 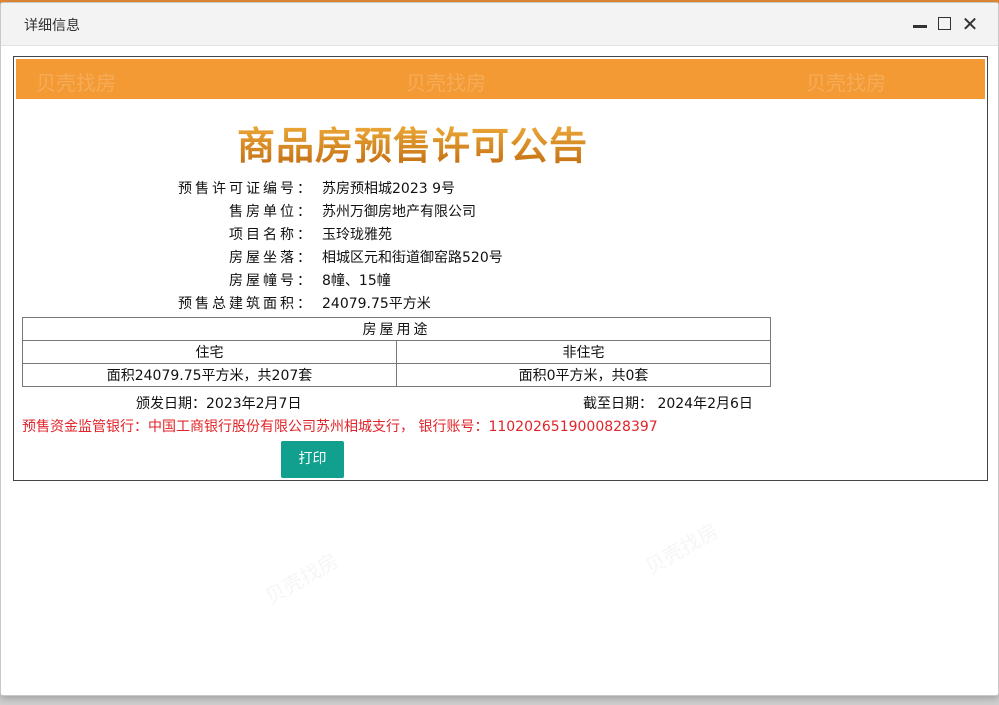 What do you see at coordinates (164, 235) in the screenshot?
I see `info-row-project-name: 项目名称：` at bounding box center [164, 235].